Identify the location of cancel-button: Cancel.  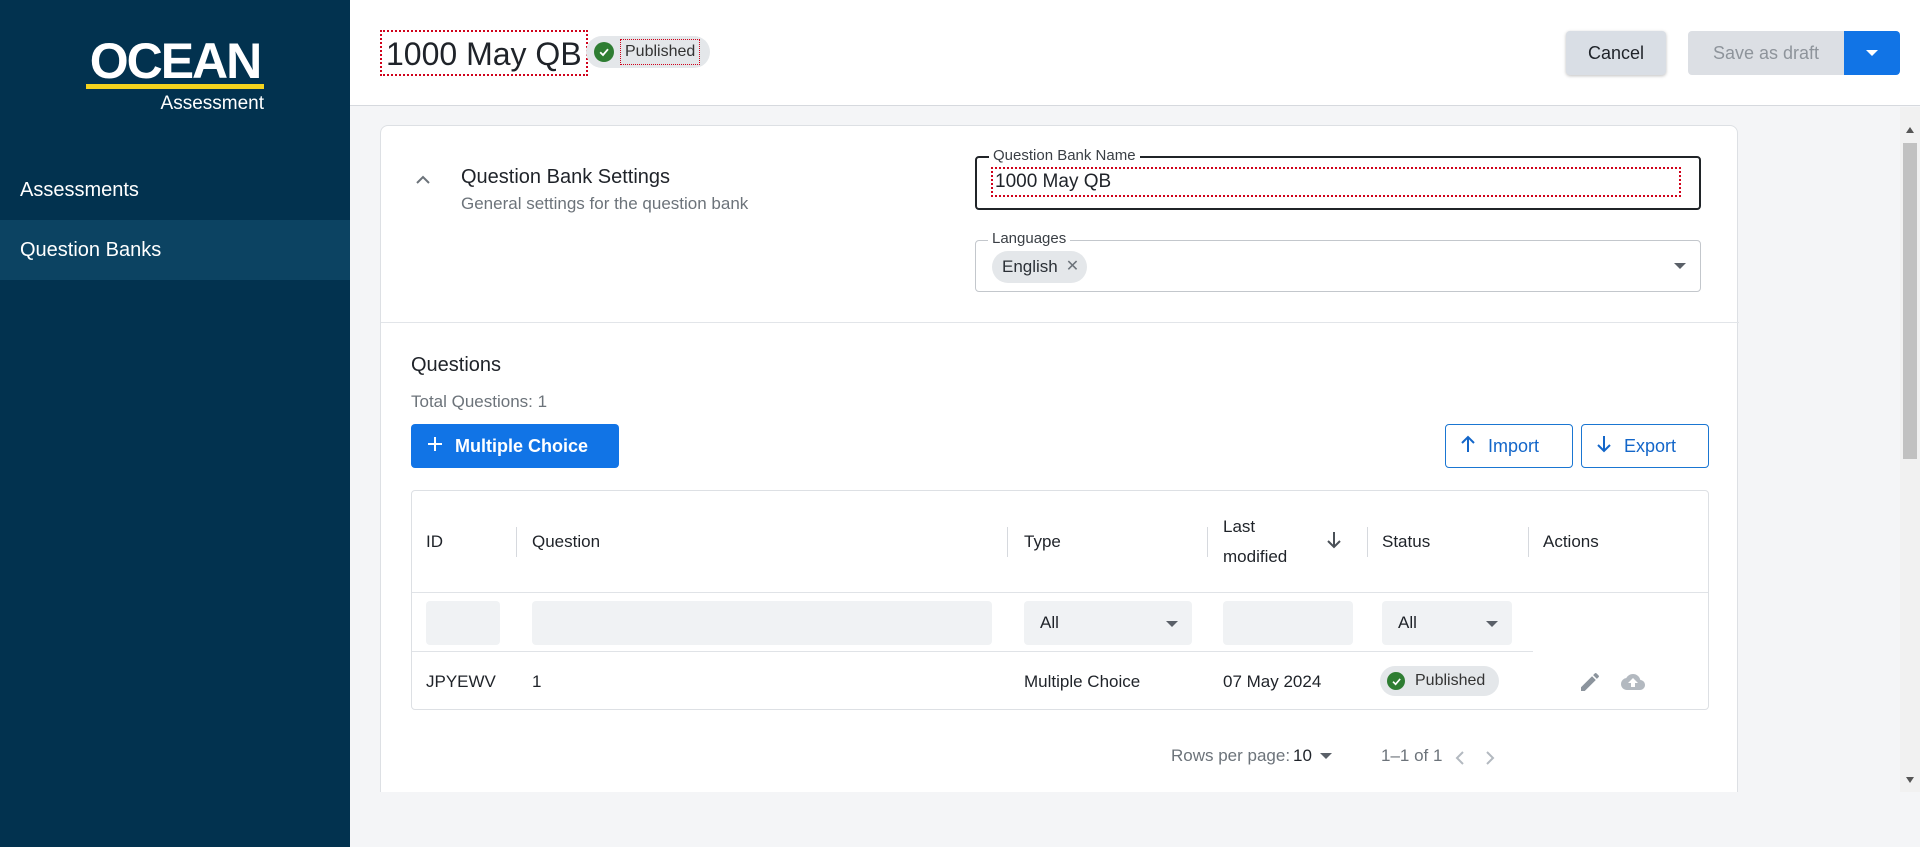
(1616, 53).